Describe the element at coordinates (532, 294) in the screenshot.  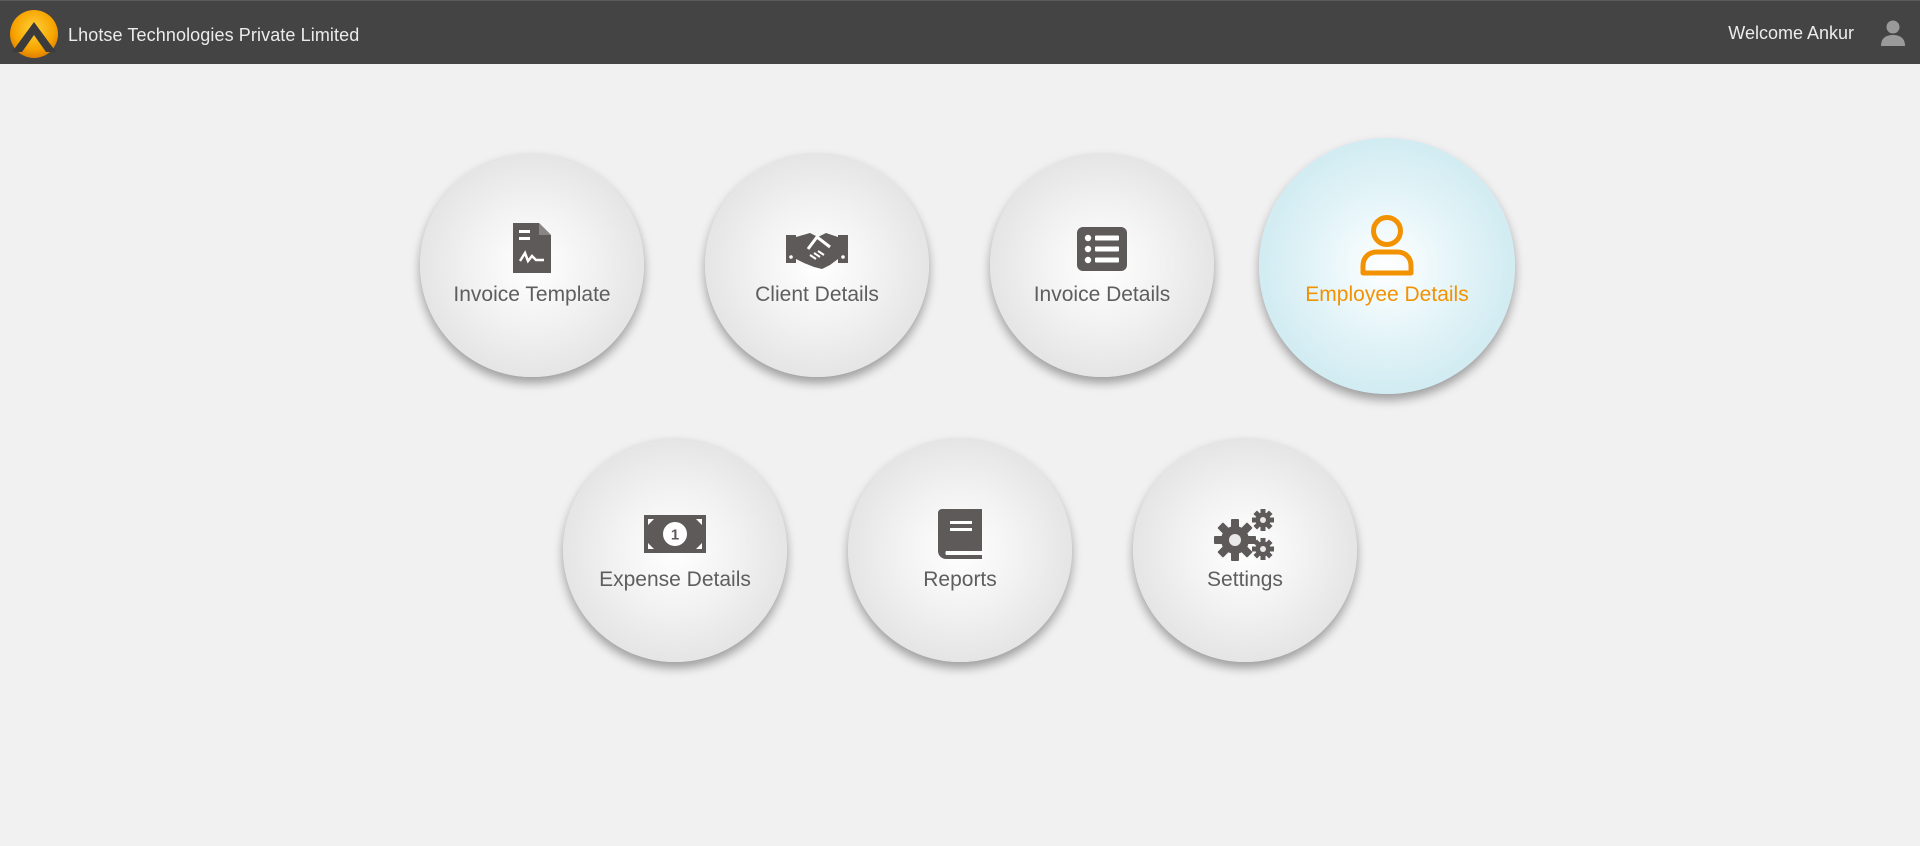
I see `tile-label: Invoice Template` at that location.